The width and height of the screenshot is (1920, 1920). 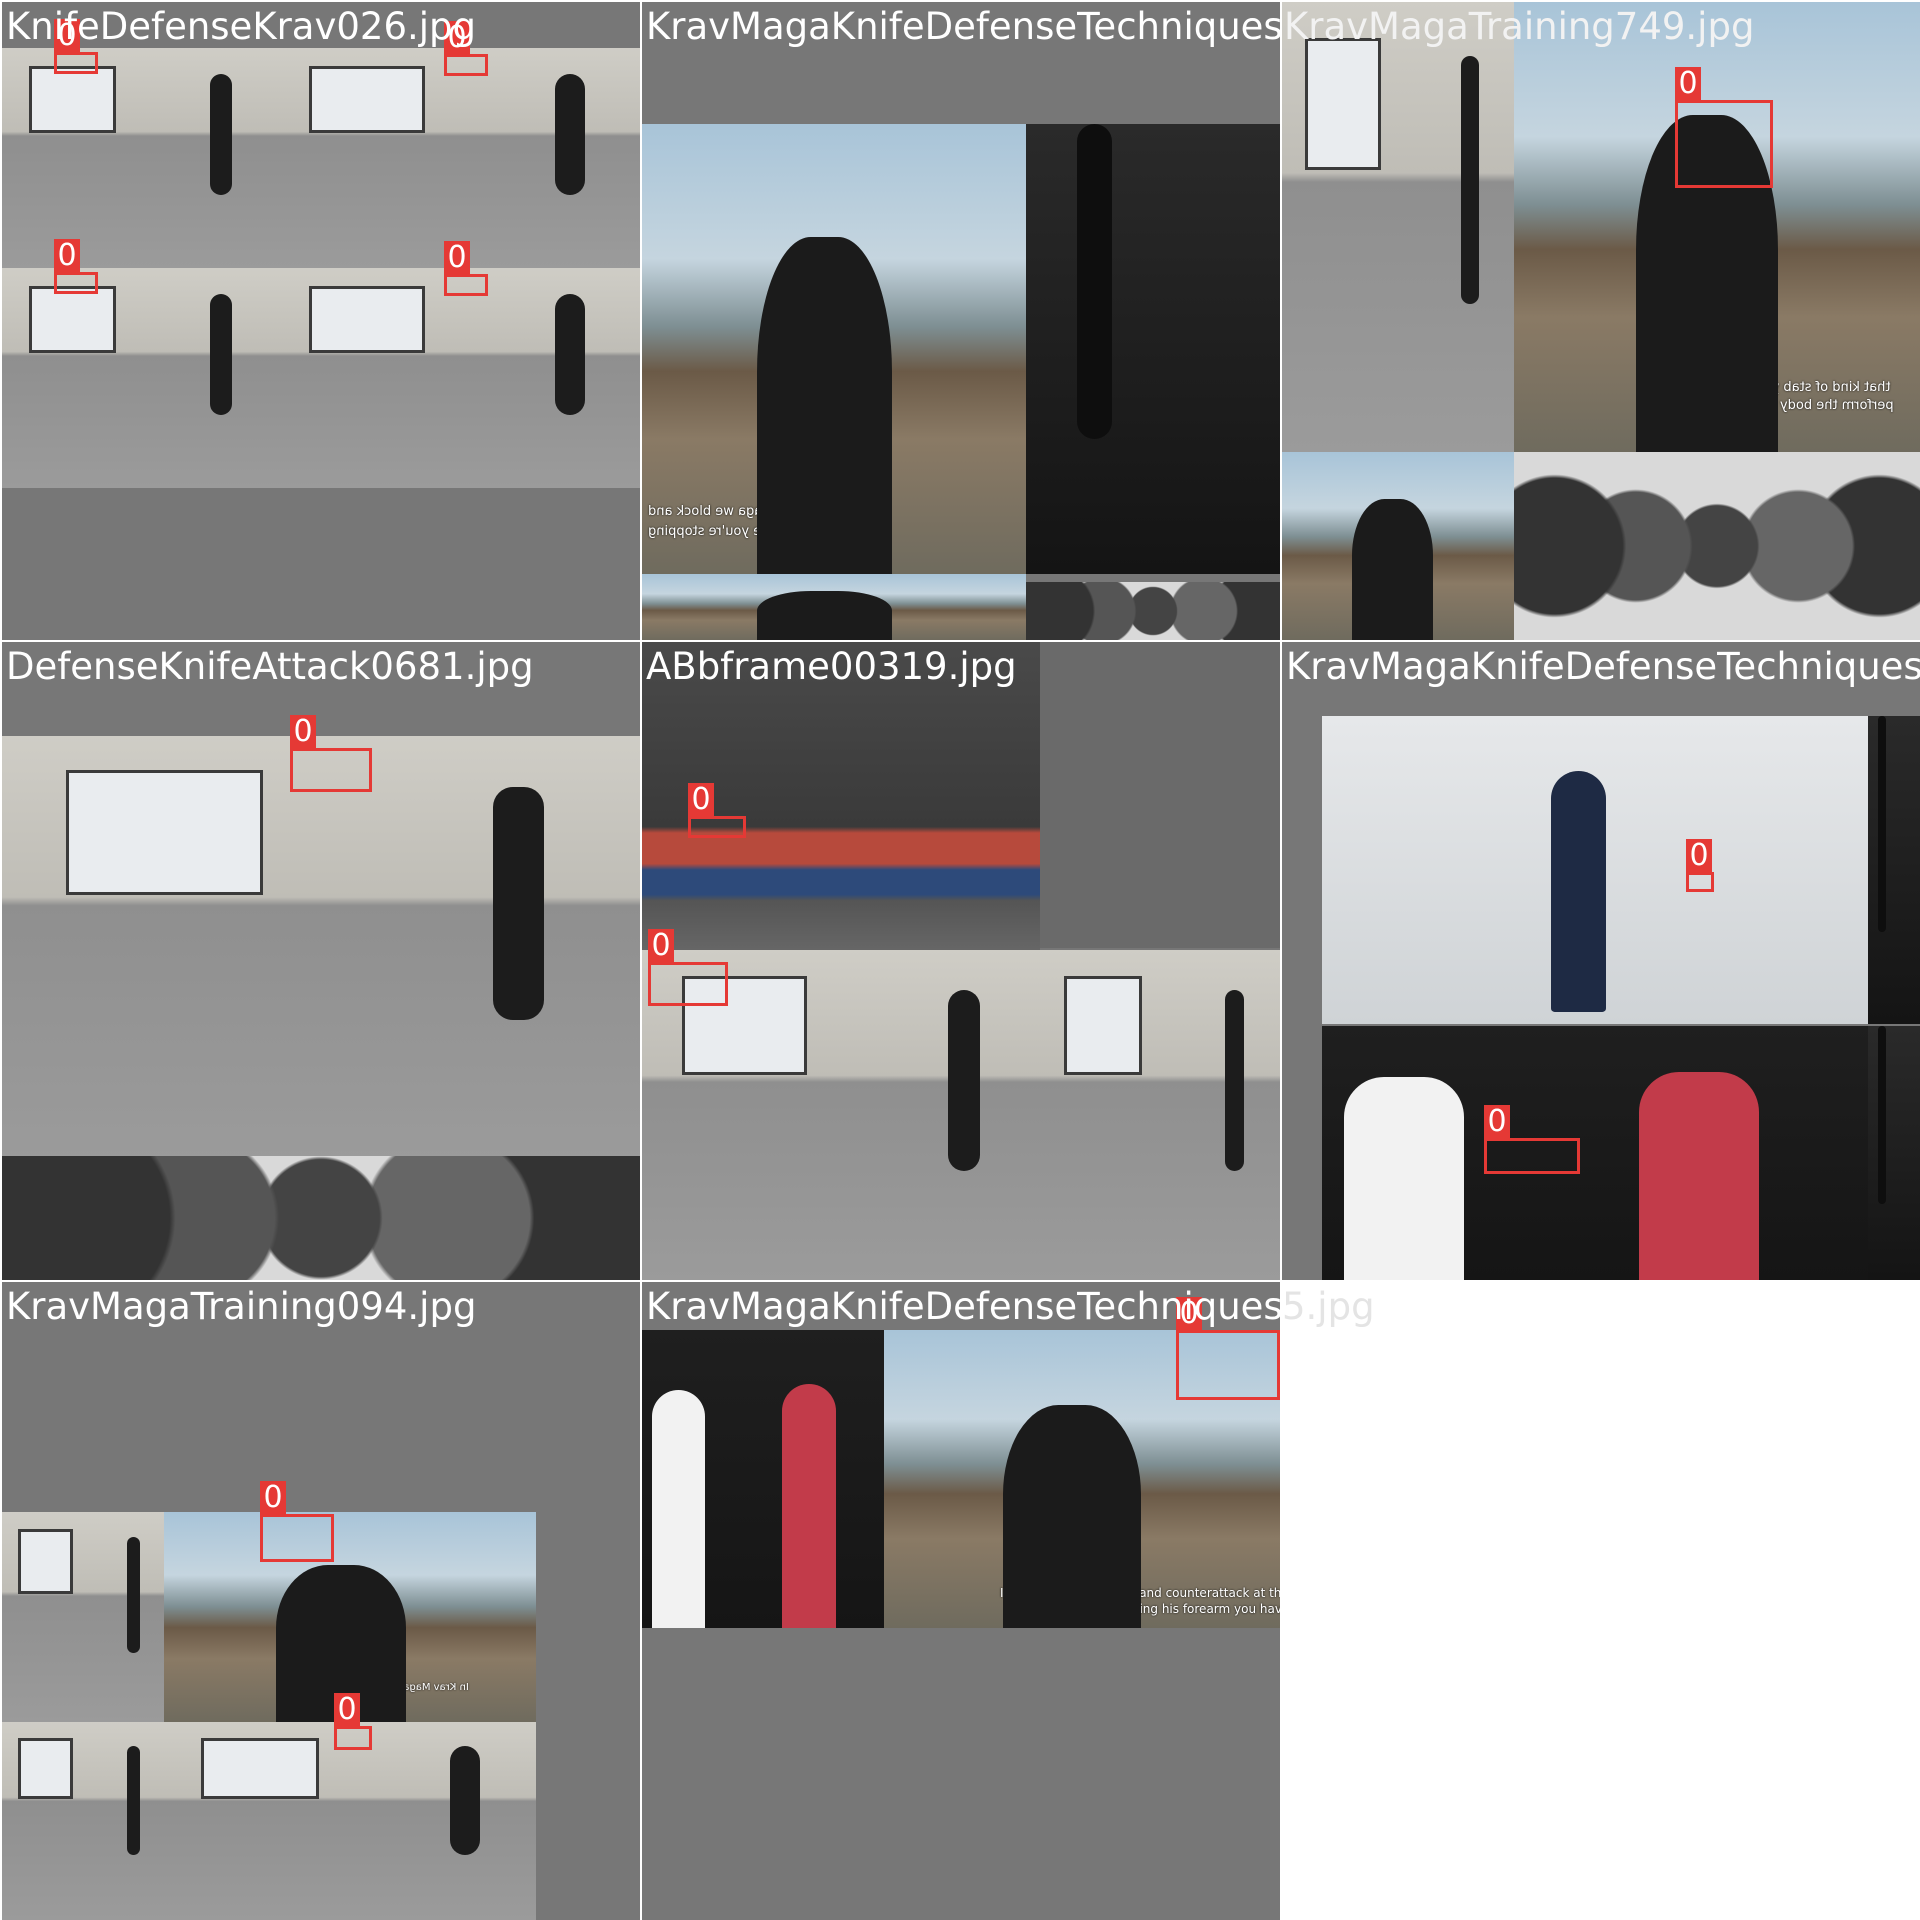 What do you see at coordinates (241, 26) in the screenshot?
I see `tile-title: KnifeDefenseKrav026.jpg` at bounding box center [241, 26].